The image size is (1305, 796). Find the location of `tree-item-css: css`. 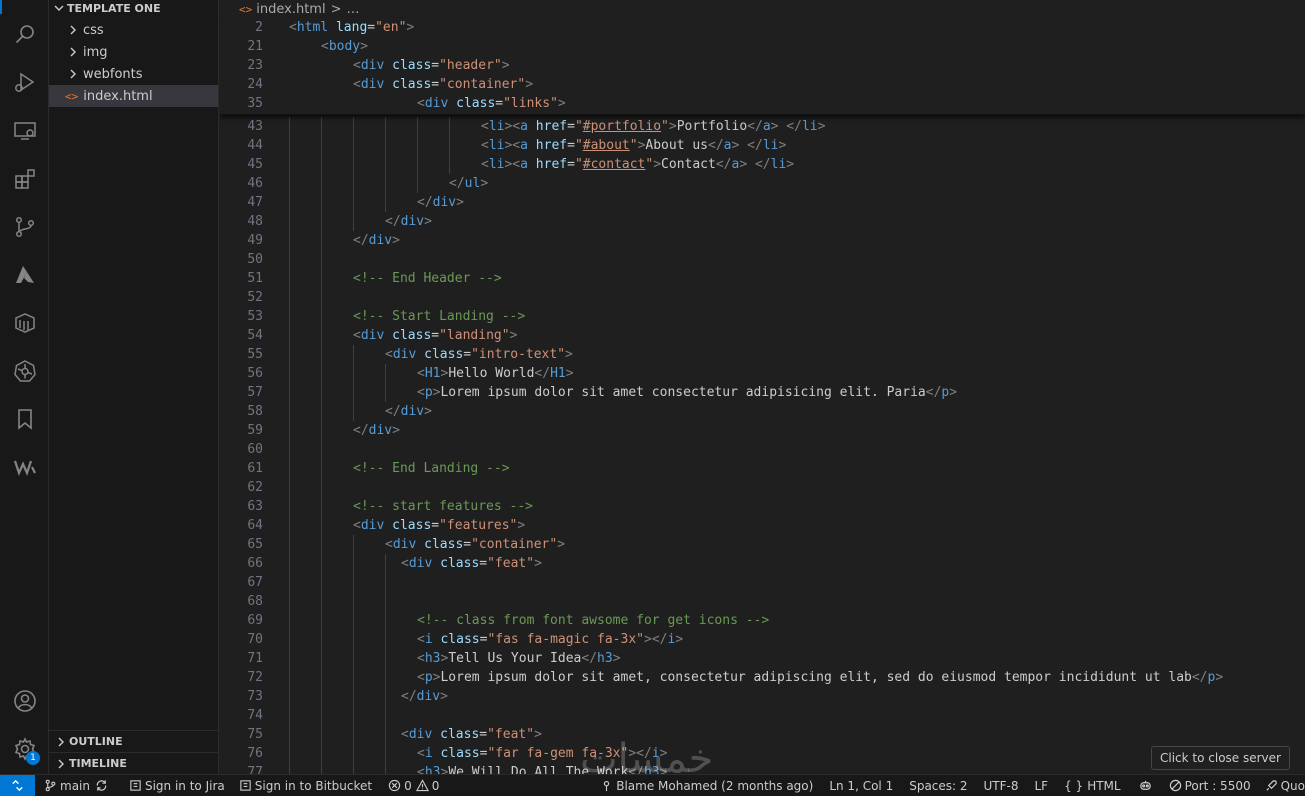

tree-item-css: css is located at coordinates (133, 30).